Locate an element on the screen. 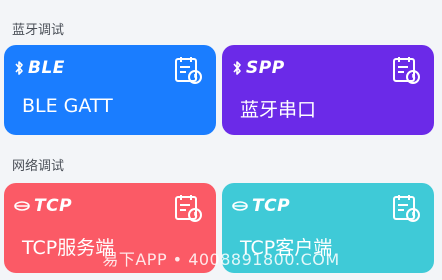 Image resolution: width=442 pixels, height=280 pixels. card-badge: SPP is located at coordinates (265, 68).